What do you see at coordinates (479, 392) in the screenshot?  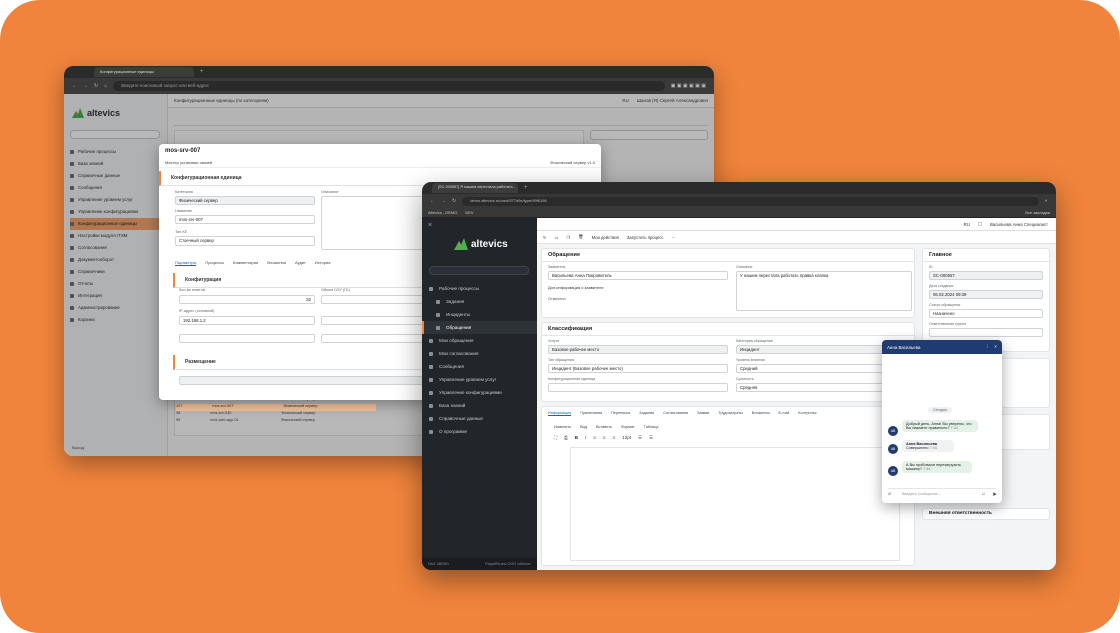 I see `nav-item: Управление конфигурациями` at bounding box center [479, 392].